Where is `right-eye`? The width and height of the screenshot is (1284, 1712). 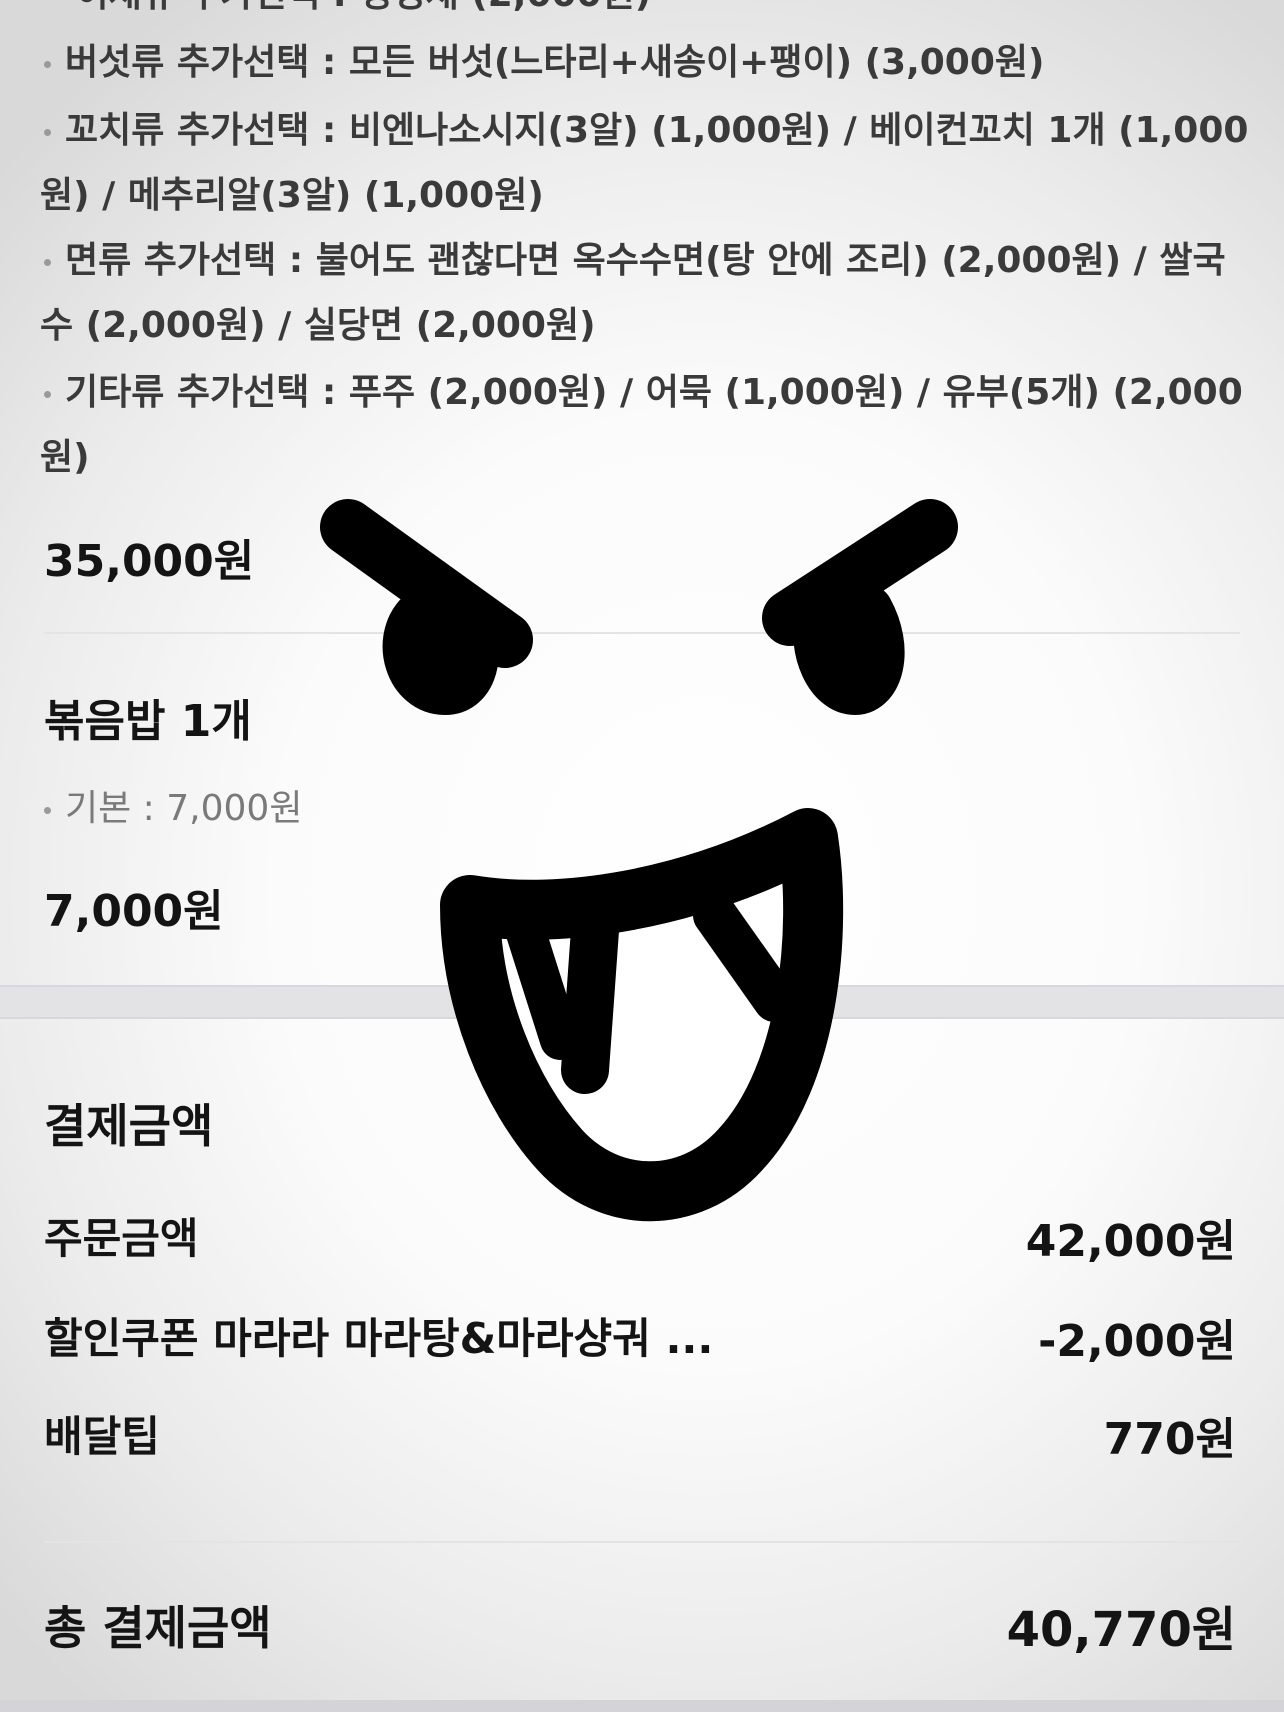
right-eye is located at coordinates (849, 650).